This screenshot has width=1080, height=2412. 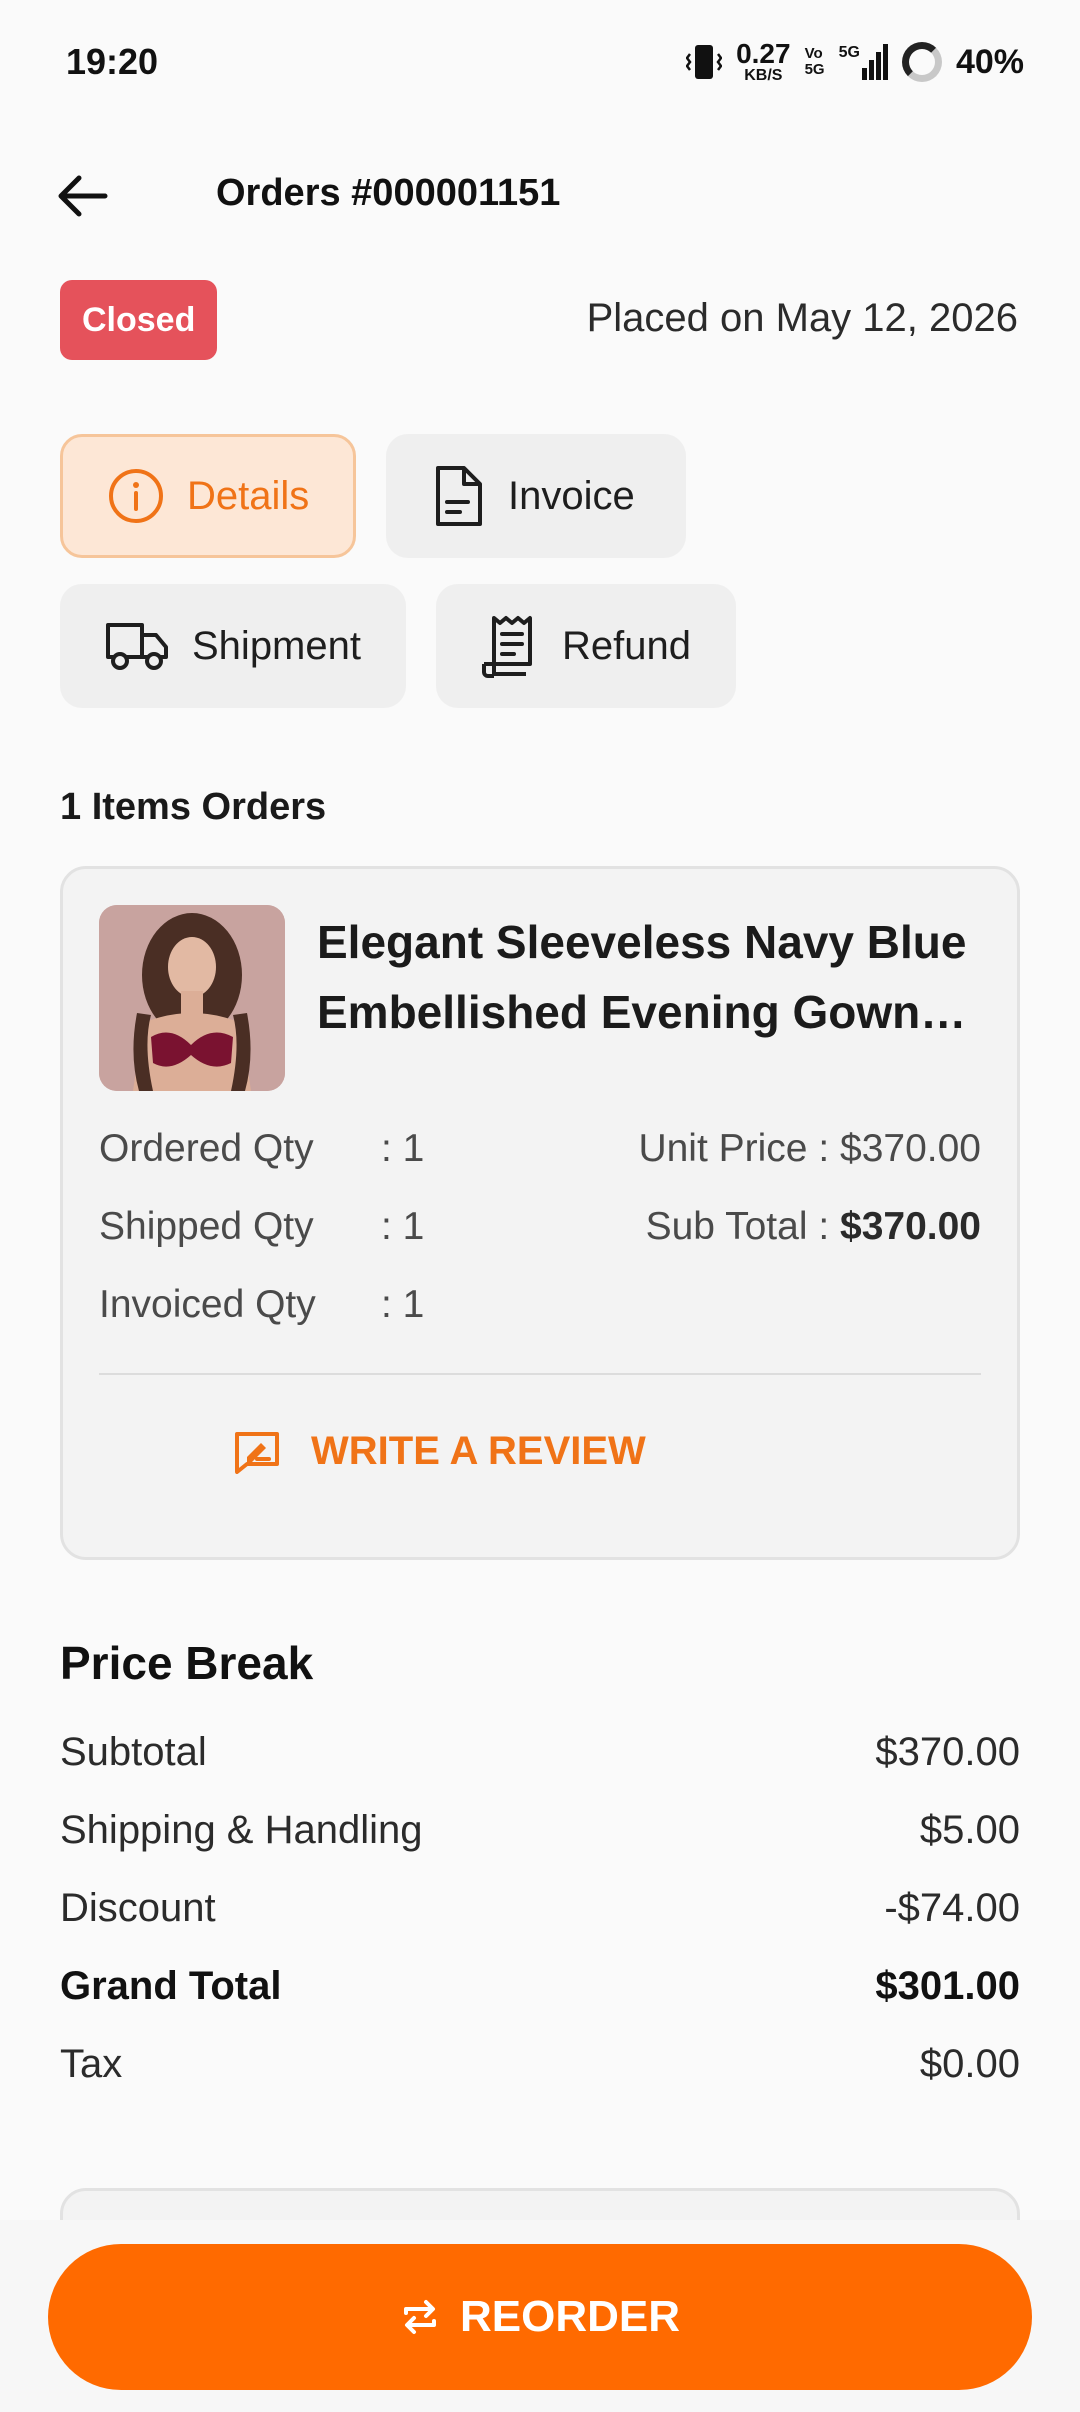 I want to click on net-speed: 0.27 KB/S, so click(x=763, y=62).